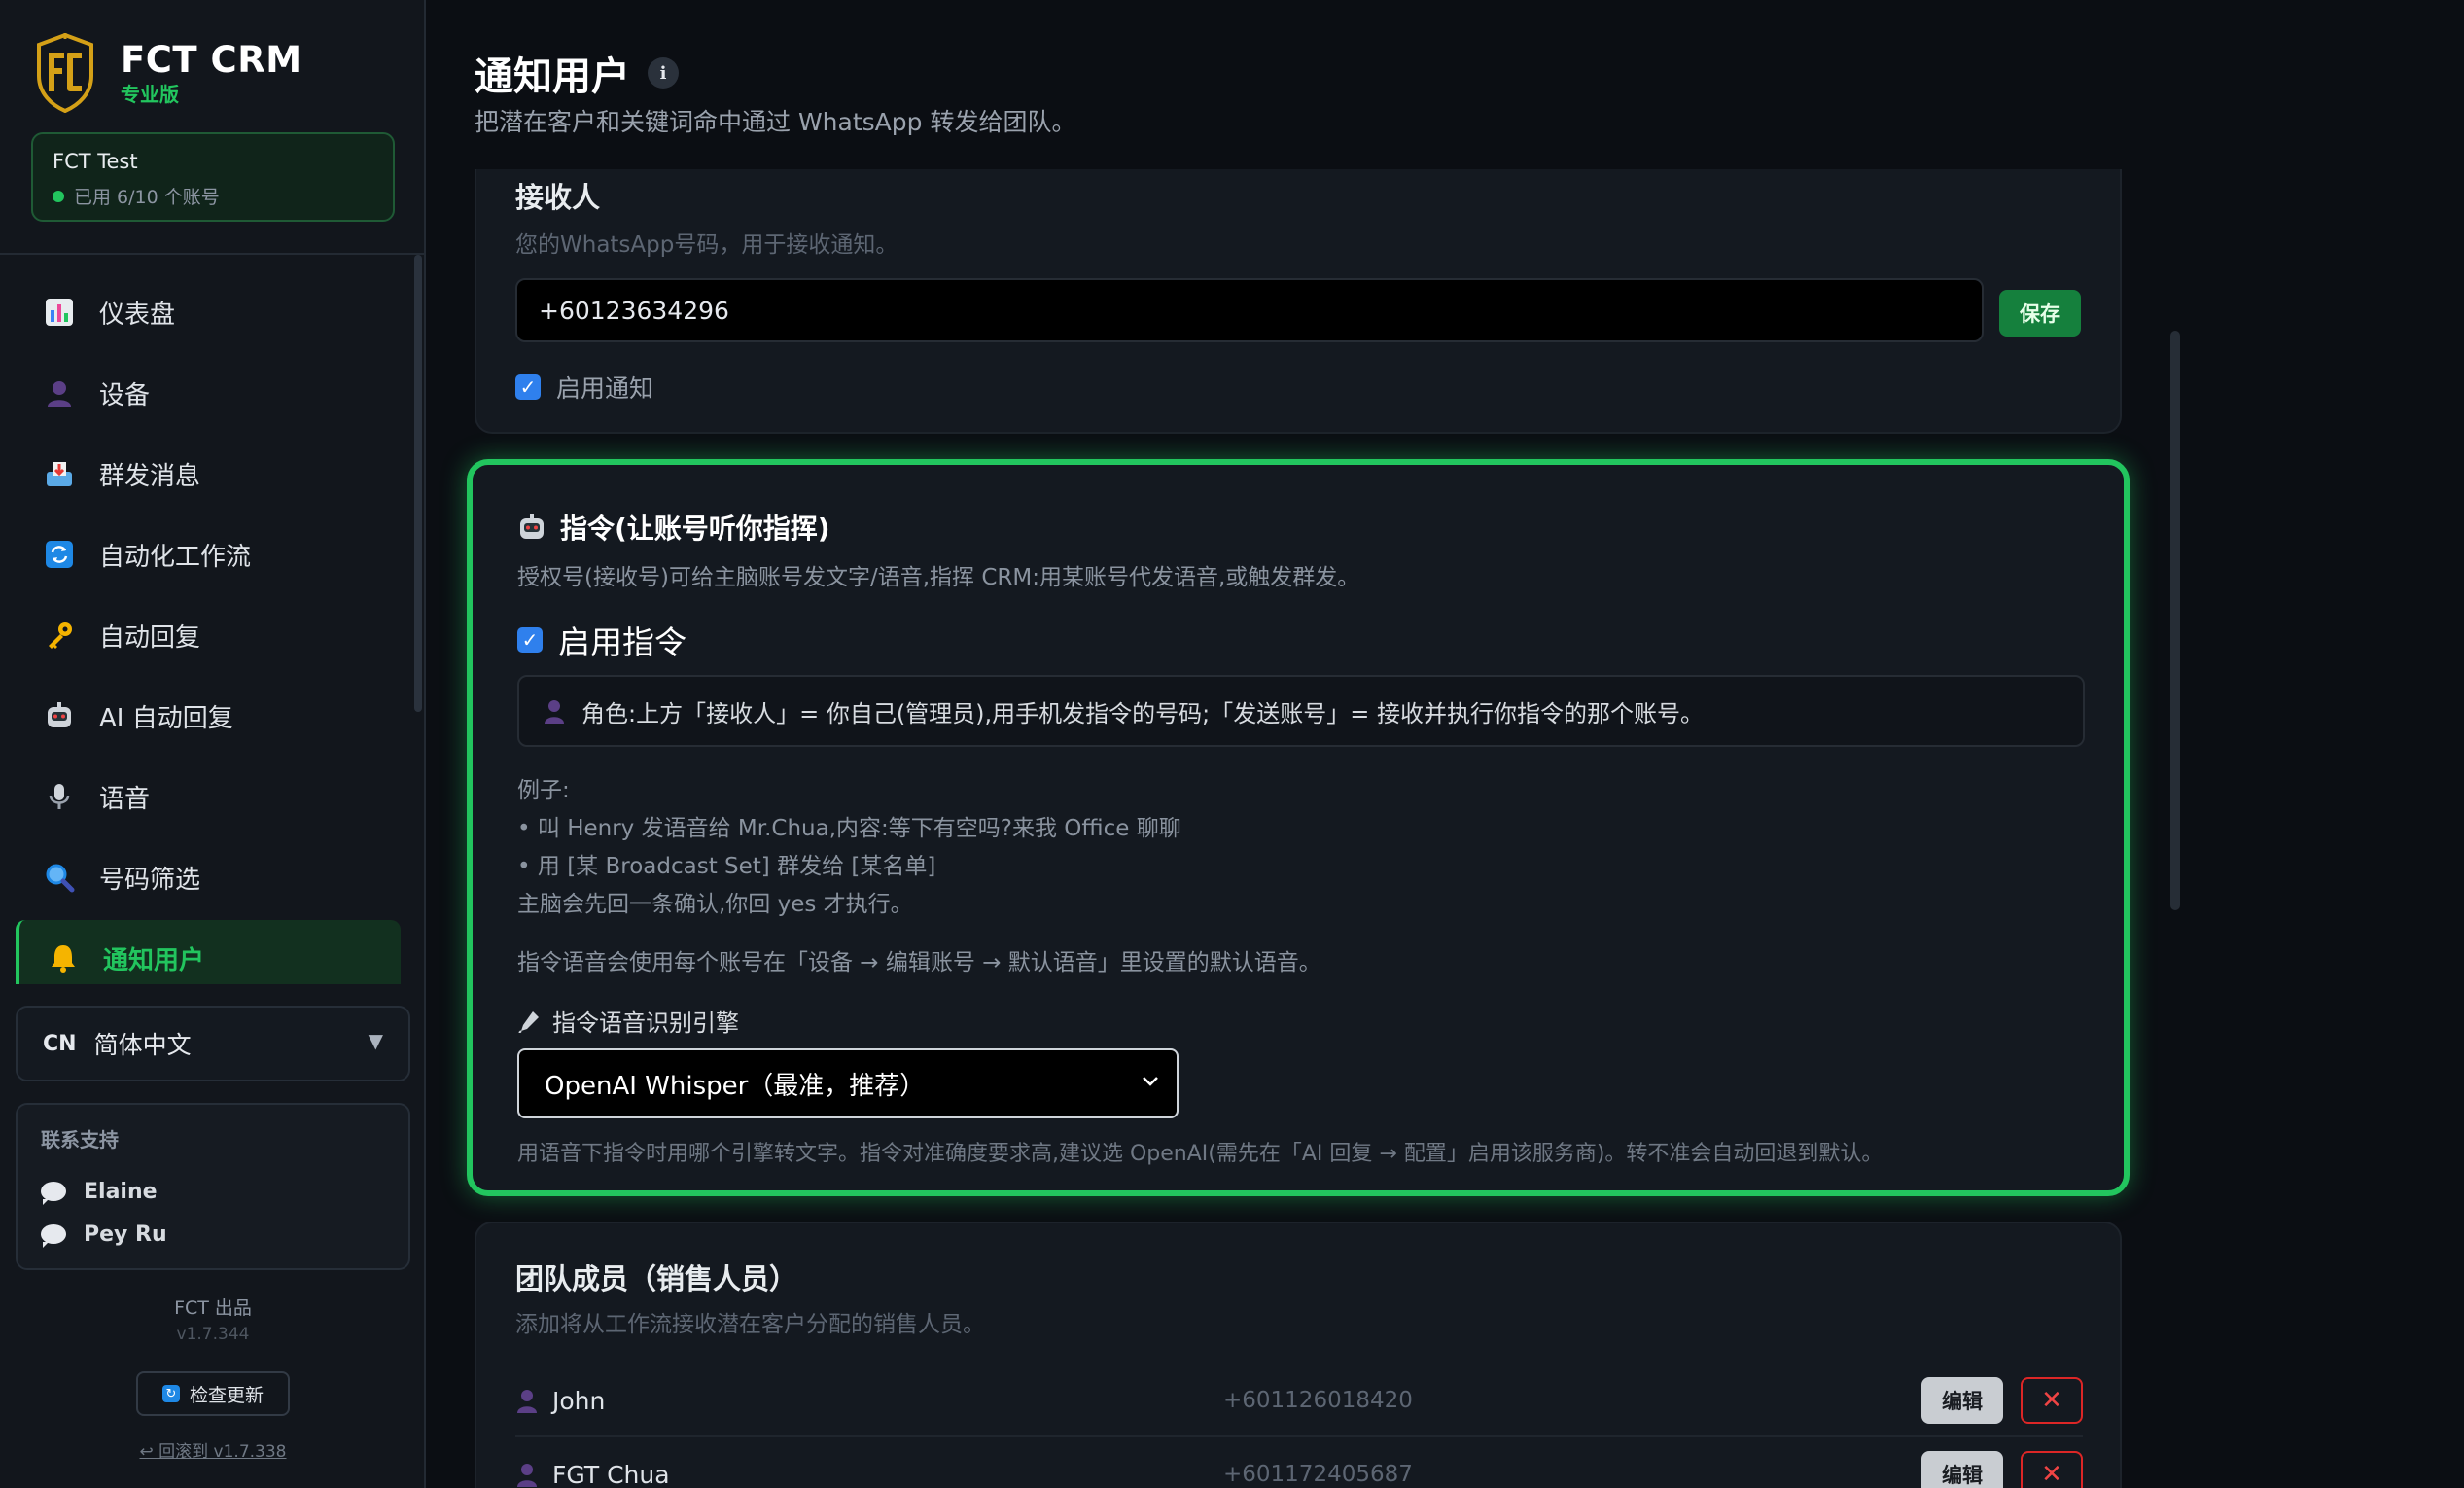 This screenshot has height=1488, width=2464. I want to click on examples-title: 例子:, so click(543, 791).